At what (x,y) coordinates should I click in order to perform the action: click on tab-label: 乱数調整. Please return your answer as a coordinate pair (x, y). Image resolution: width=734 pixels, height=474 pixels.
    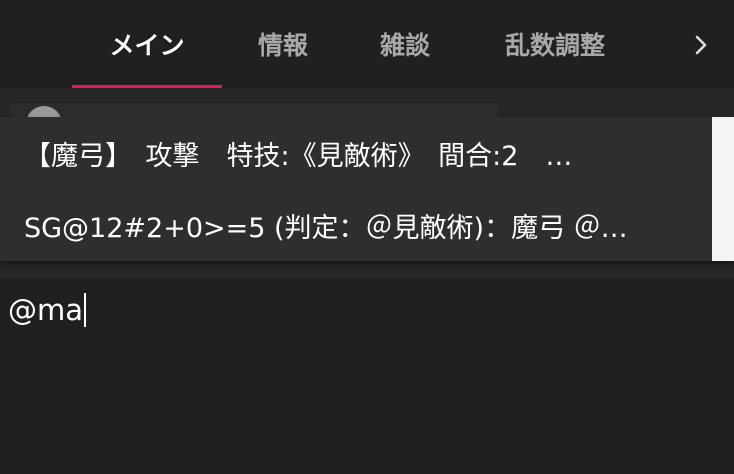
    Looking at the image, I should click on (554, 45).